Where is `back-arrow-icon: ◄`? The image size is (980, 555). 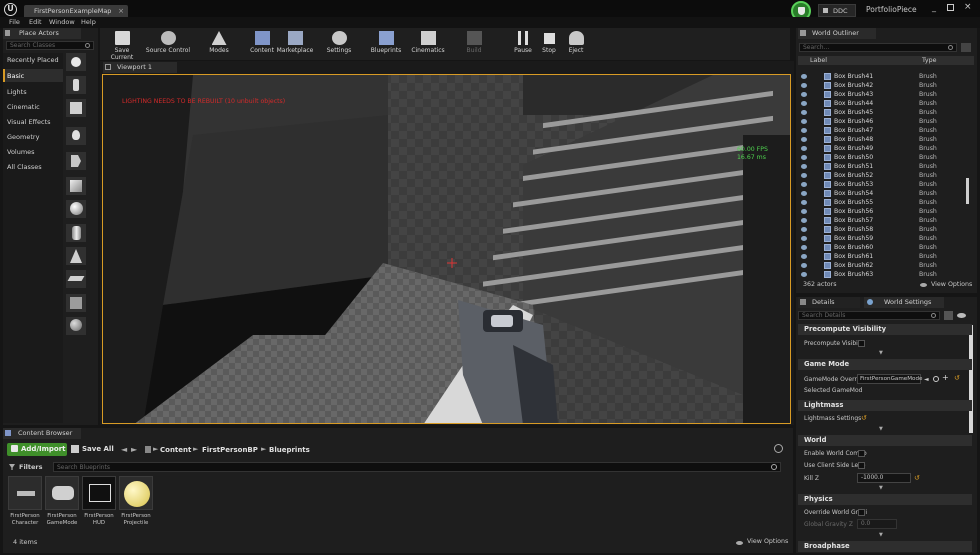 back-arrow-icon: ◄ is located at coordinates (124, 449).